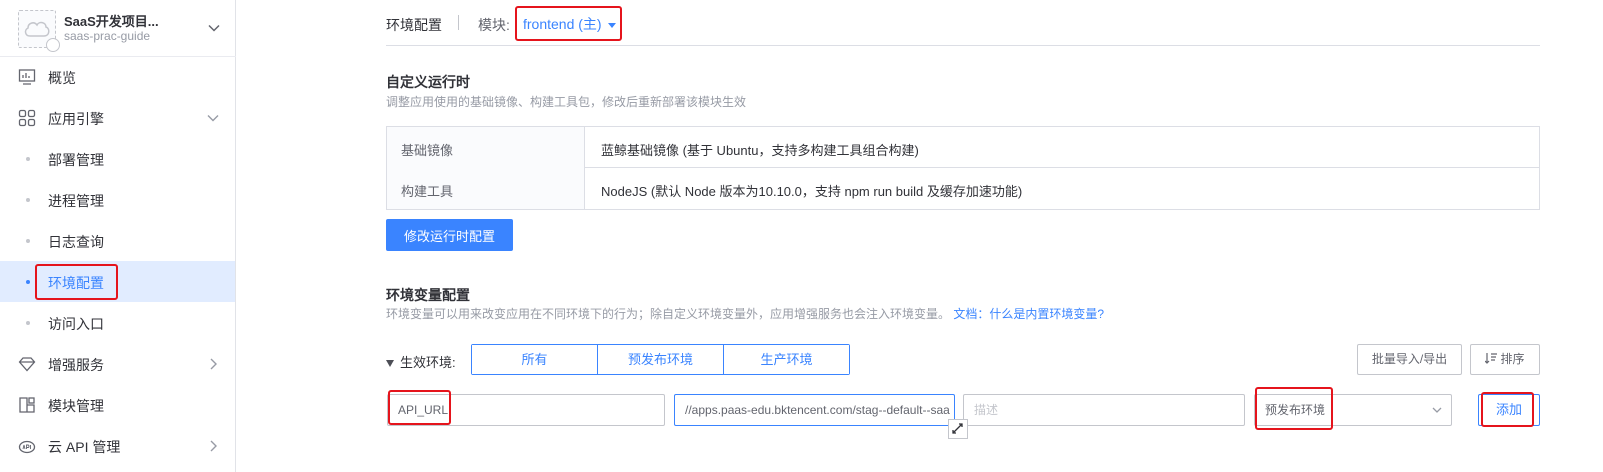 The height and width of the screenshot is (472, 1603). What do you see at coordinates (1509, 410) in the screenshot?
I see `add-env-button: 添加` at bounding box center [1509, 410].